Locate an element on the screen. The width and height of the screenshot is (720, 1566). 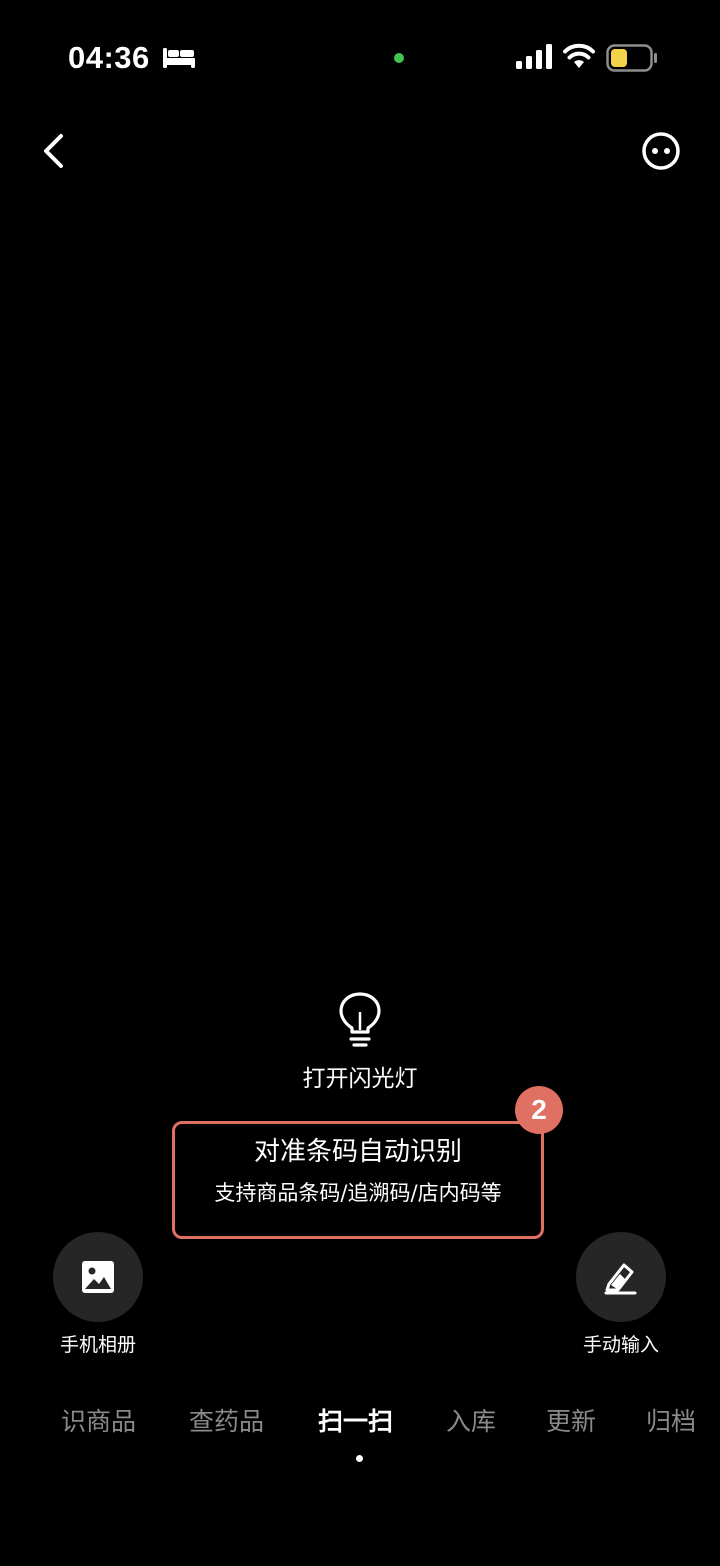
back-button is located at coordinates (54, 151).